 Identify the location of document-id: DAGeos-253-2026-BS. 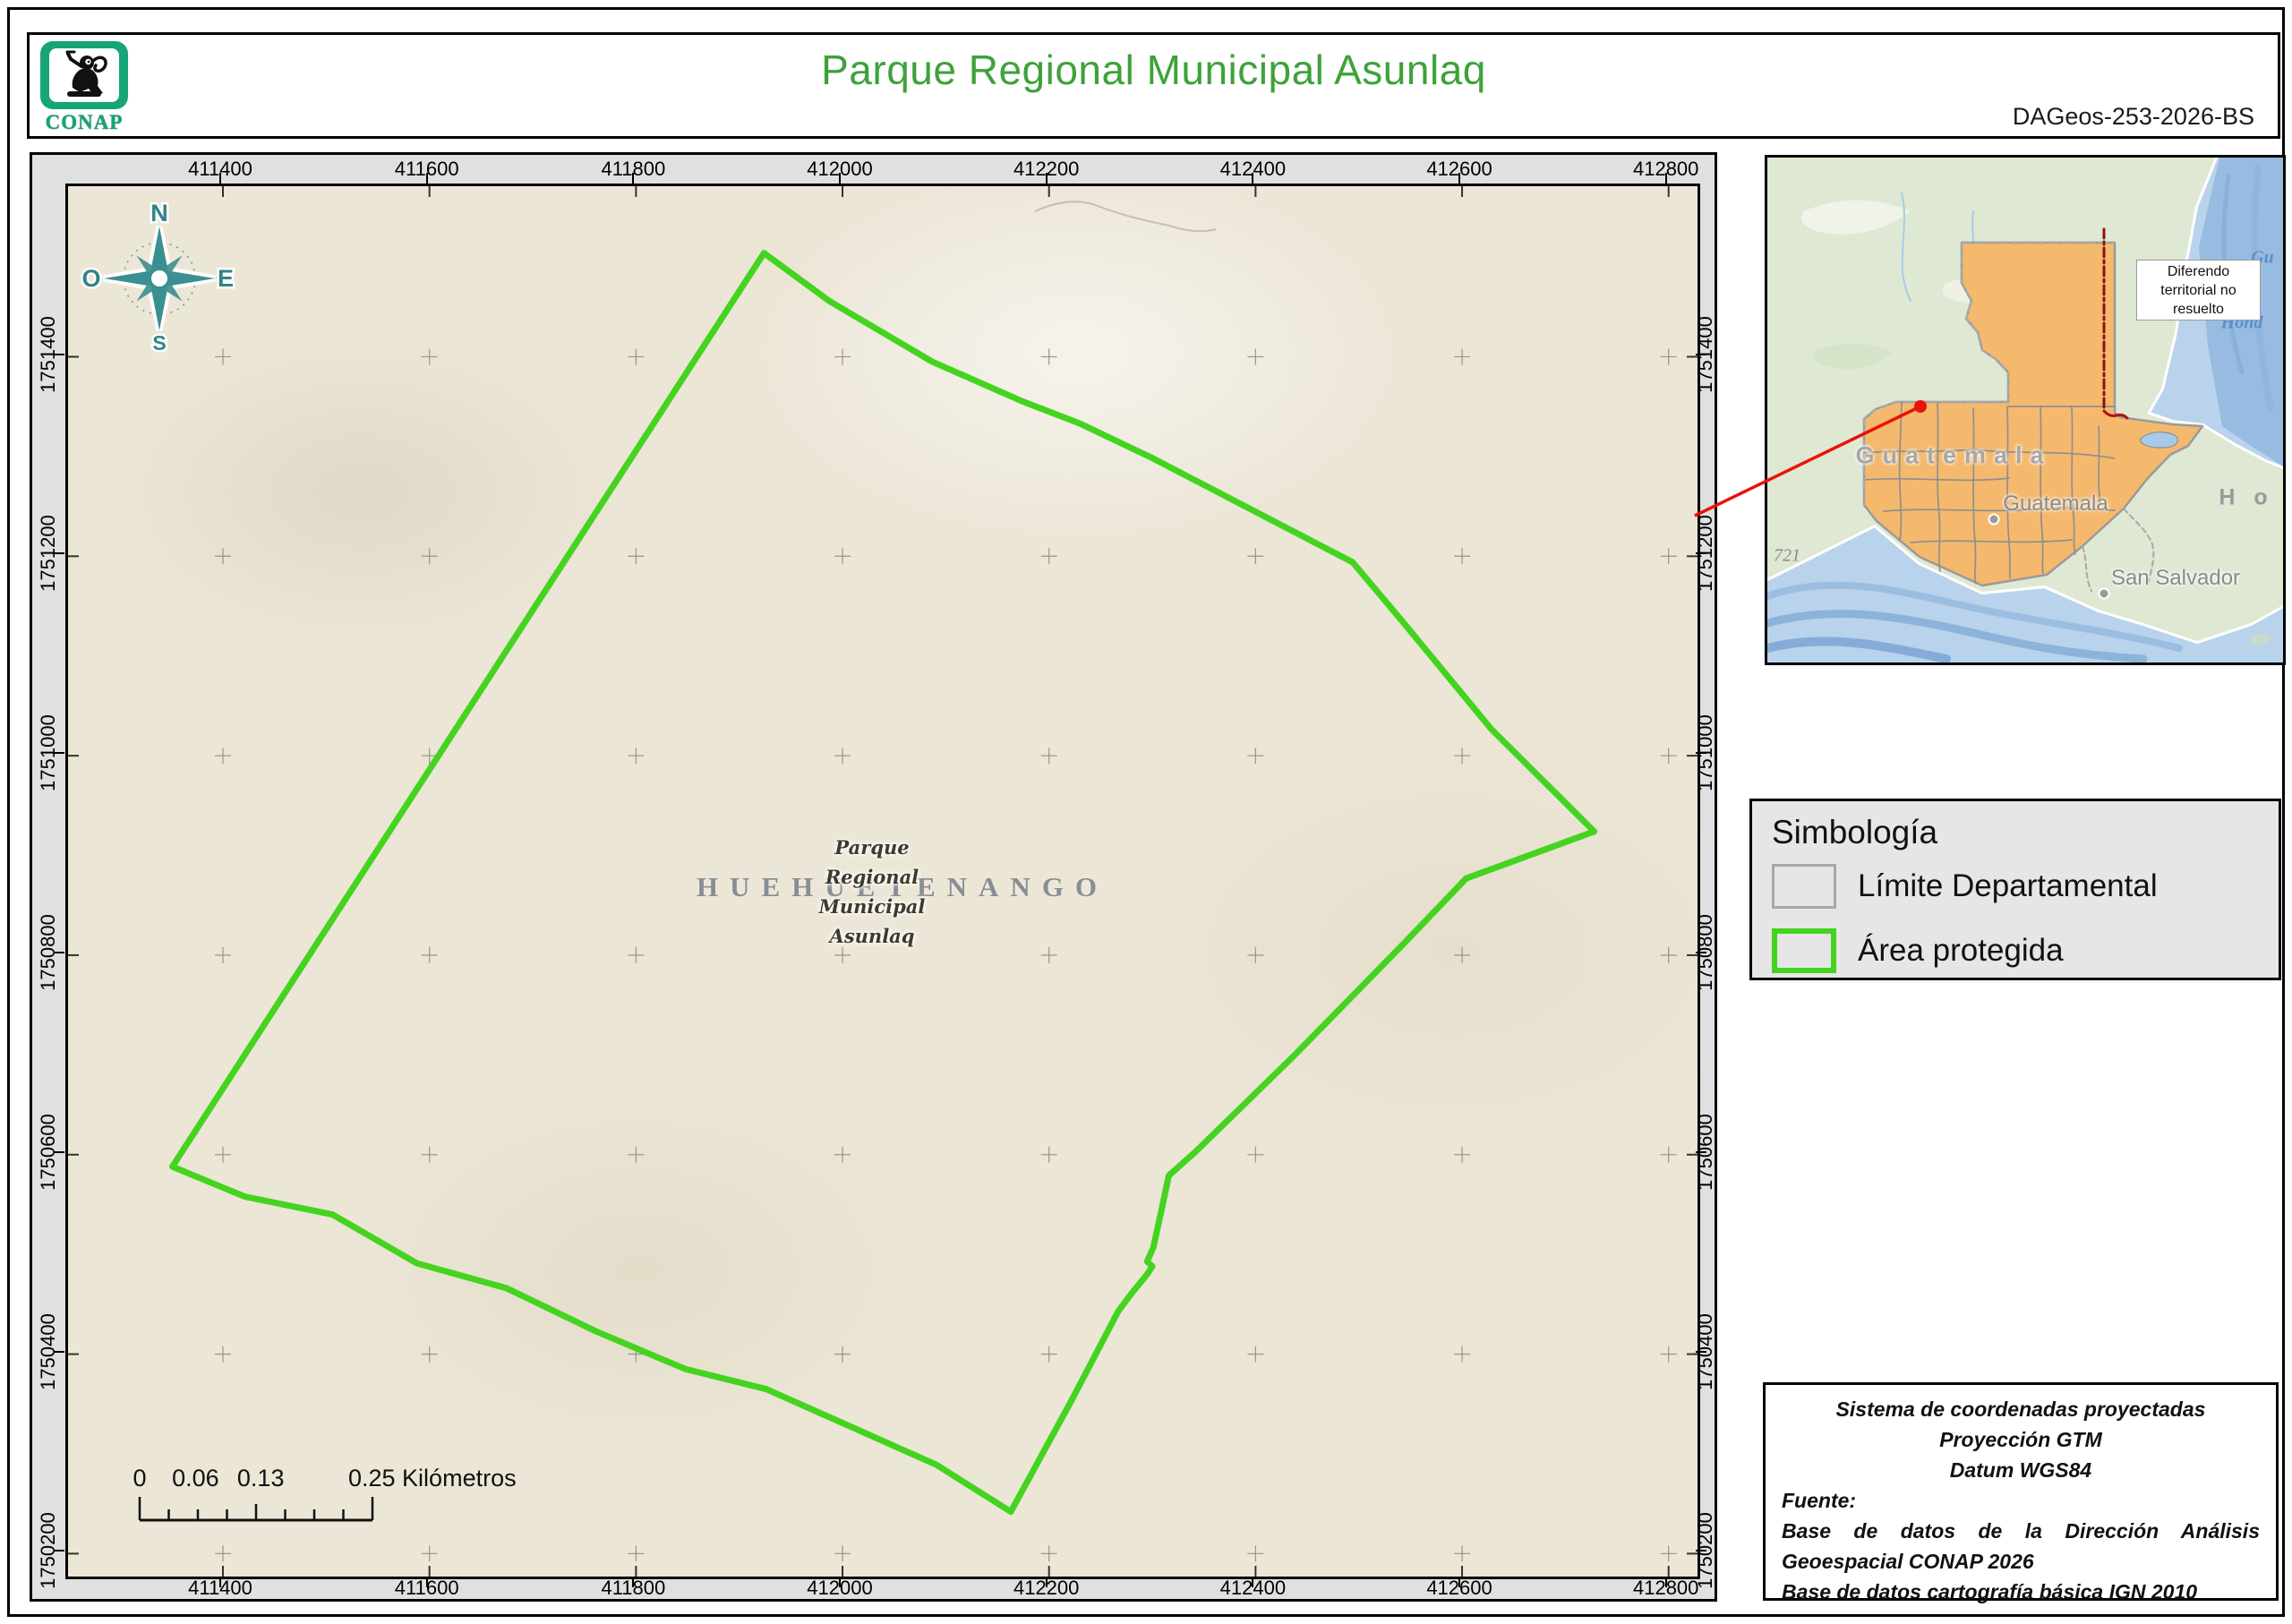
(2133, 116).